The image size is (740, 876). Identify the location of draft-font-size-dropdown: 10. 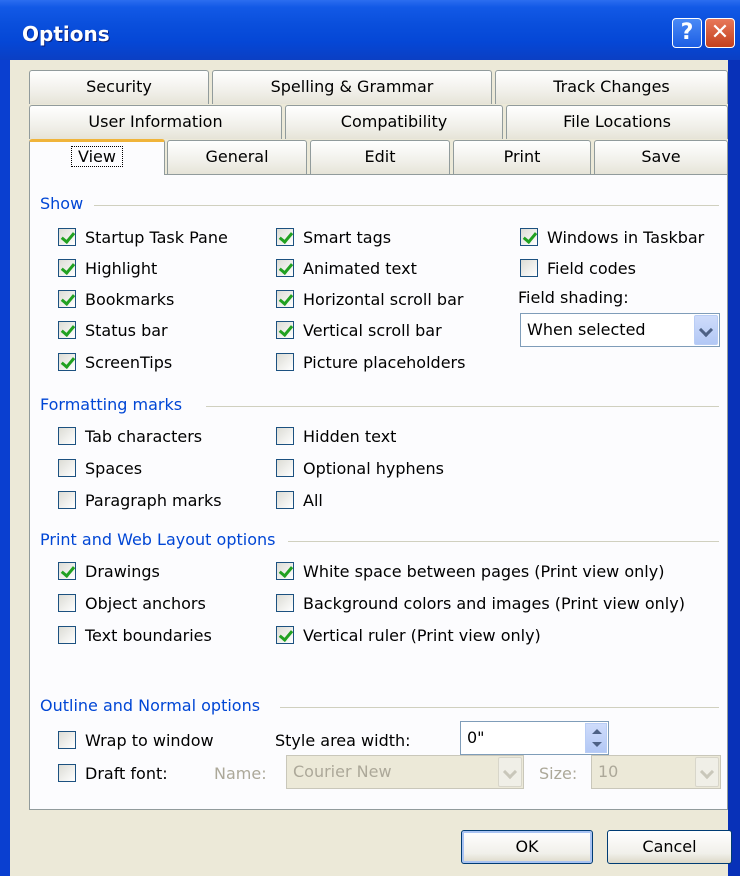
(656, 772).